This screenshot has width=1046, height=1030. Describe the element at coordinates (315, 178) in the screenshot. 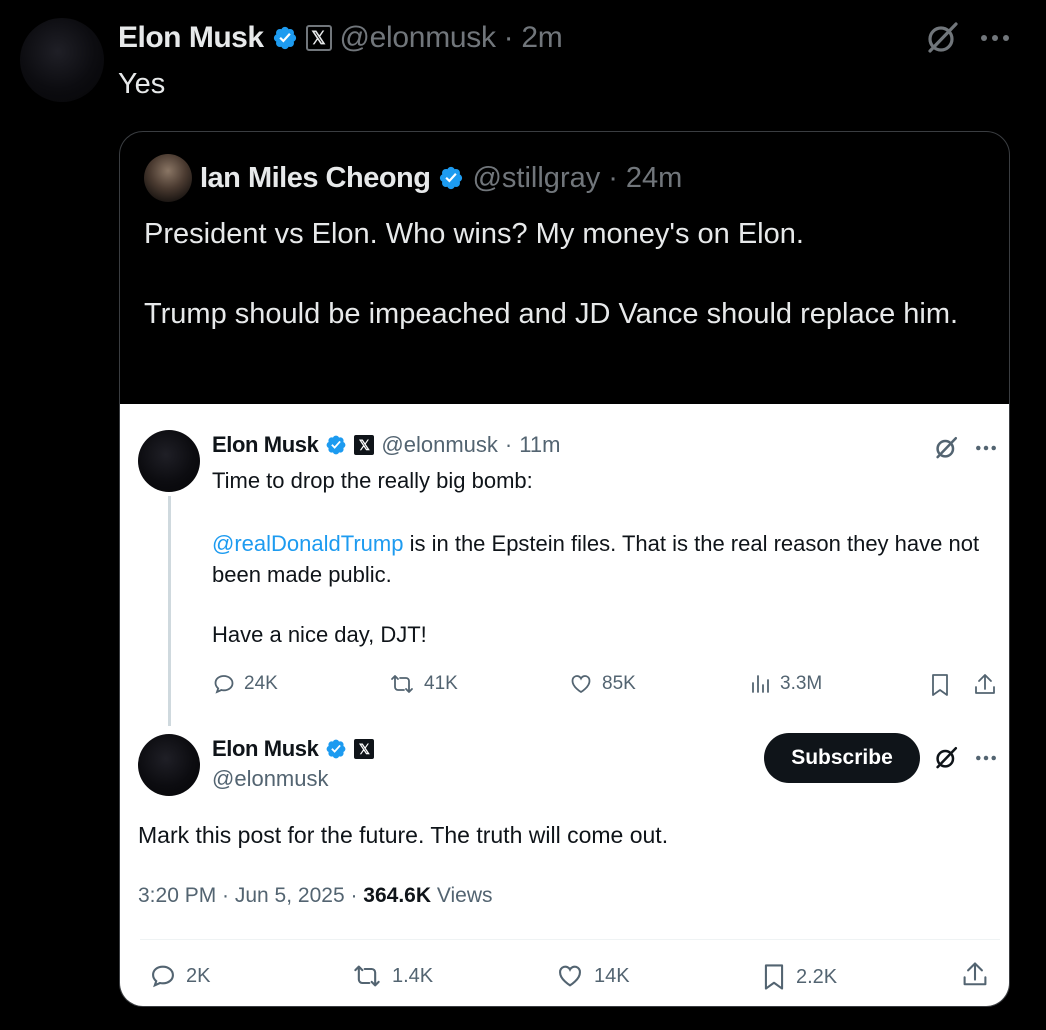

I see `author-name: Ian Miles Cheong` at that location.